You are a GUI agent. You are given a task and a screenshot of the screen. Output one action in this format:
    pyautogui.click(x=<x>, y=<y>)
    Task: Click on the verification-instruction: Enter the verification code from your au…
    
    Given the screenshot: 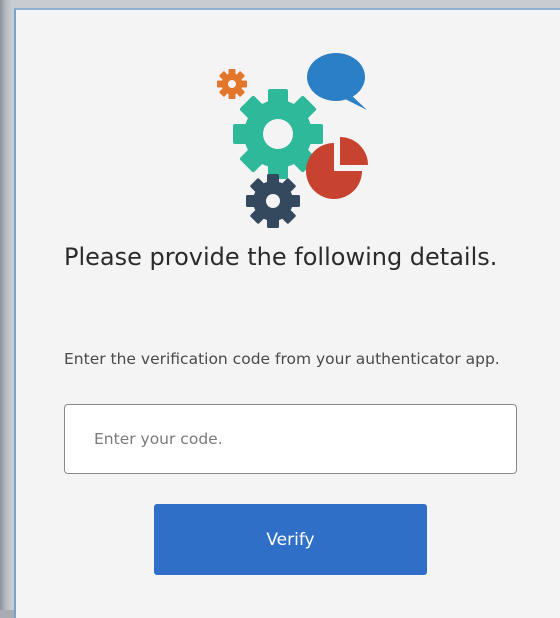 What is the action you would take?
    pyautogui.click(x=282, y=359)
    